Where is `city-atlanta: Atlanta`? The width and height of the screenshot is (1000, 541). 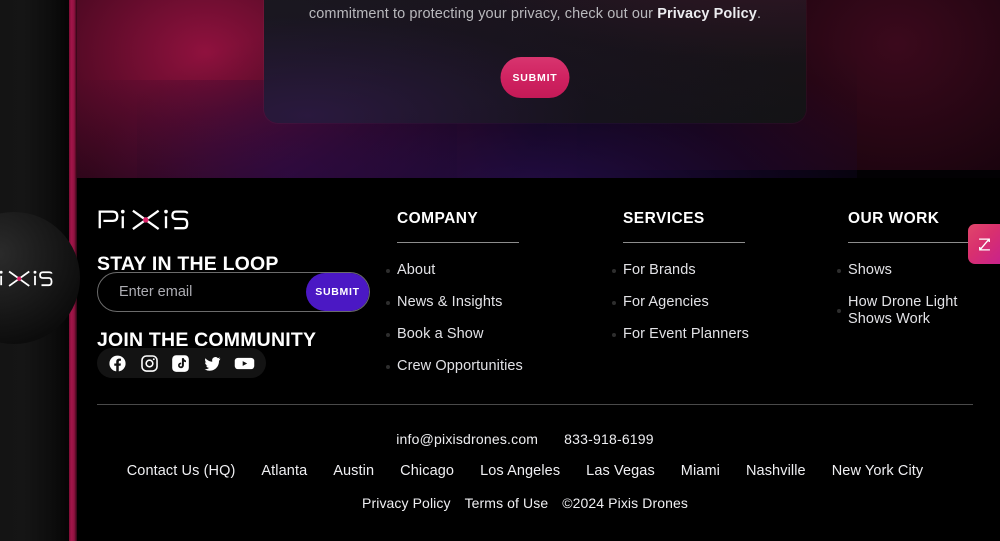
city-atlanta: Atlanta is located at coordinates (284, 471).